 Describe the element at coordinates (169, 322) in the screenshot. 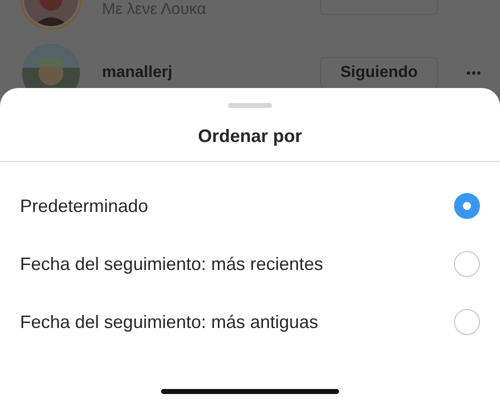

I see `sort-option: Fecha del seguimiento: más antiguas` at that location.